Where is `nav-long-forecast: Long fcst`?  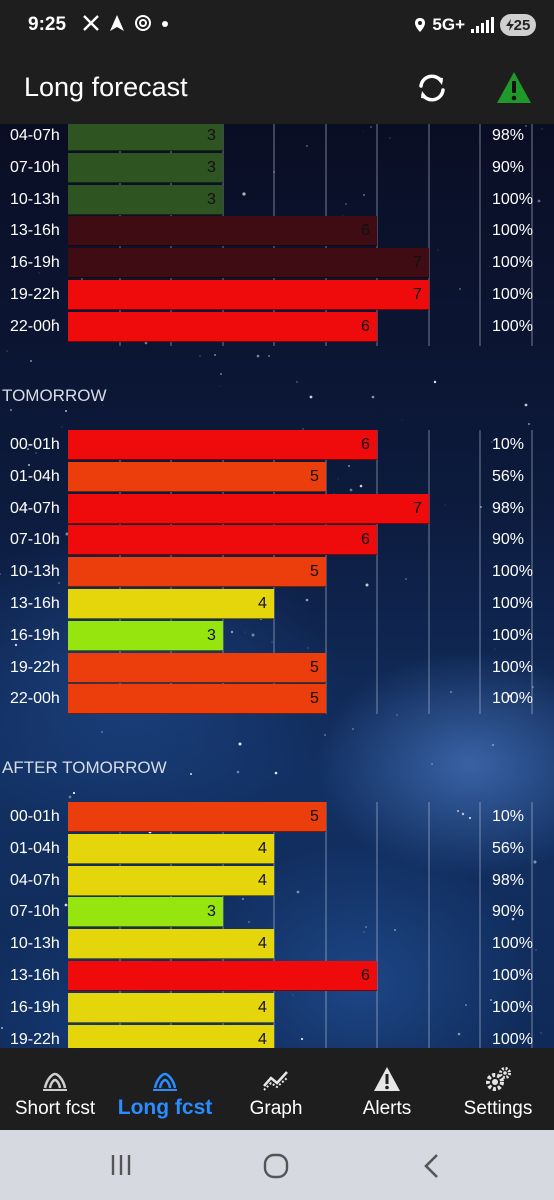 nav-long-forecast: Long fcst is located at coordinates (165, 1089).